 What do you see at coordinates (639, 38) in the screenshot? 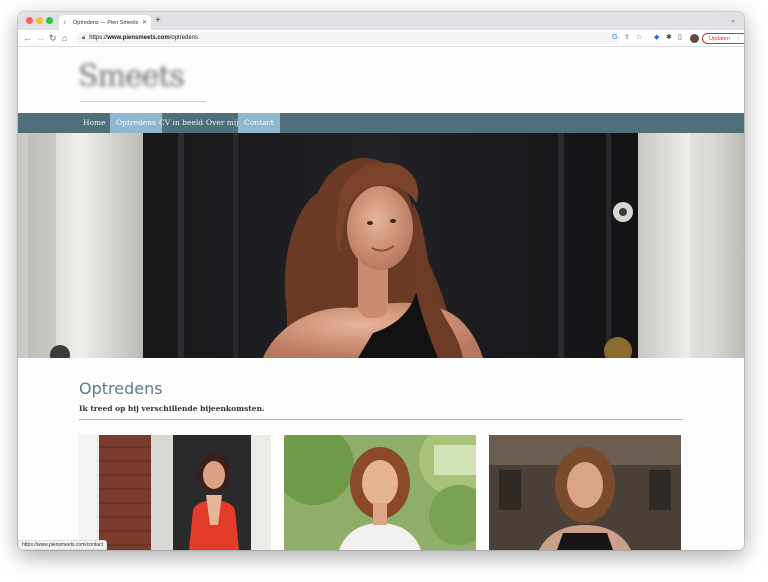
I see `star-icon: ☆` at bounding box center [639, 38].